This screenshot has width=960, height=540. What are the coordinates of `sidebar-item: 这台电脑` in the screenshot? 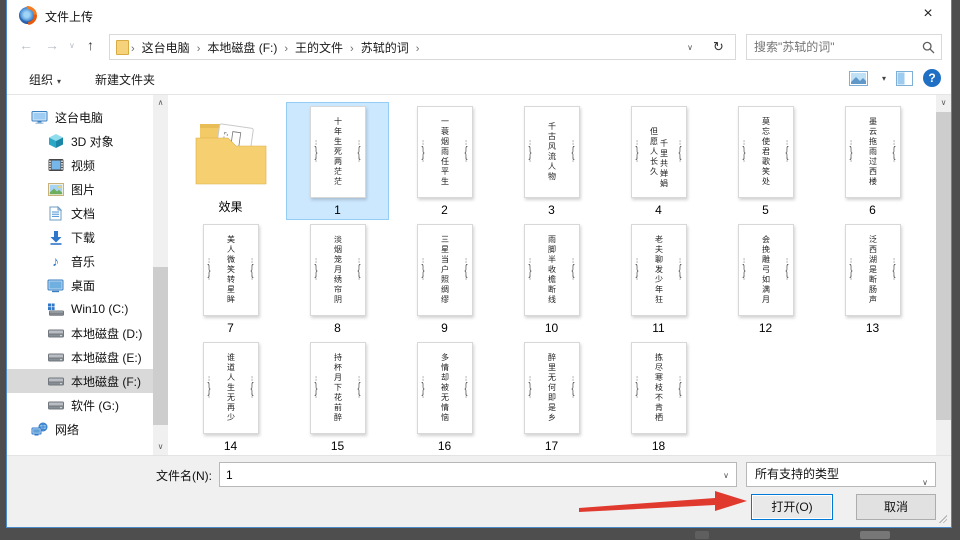 It's located at (80, 117).